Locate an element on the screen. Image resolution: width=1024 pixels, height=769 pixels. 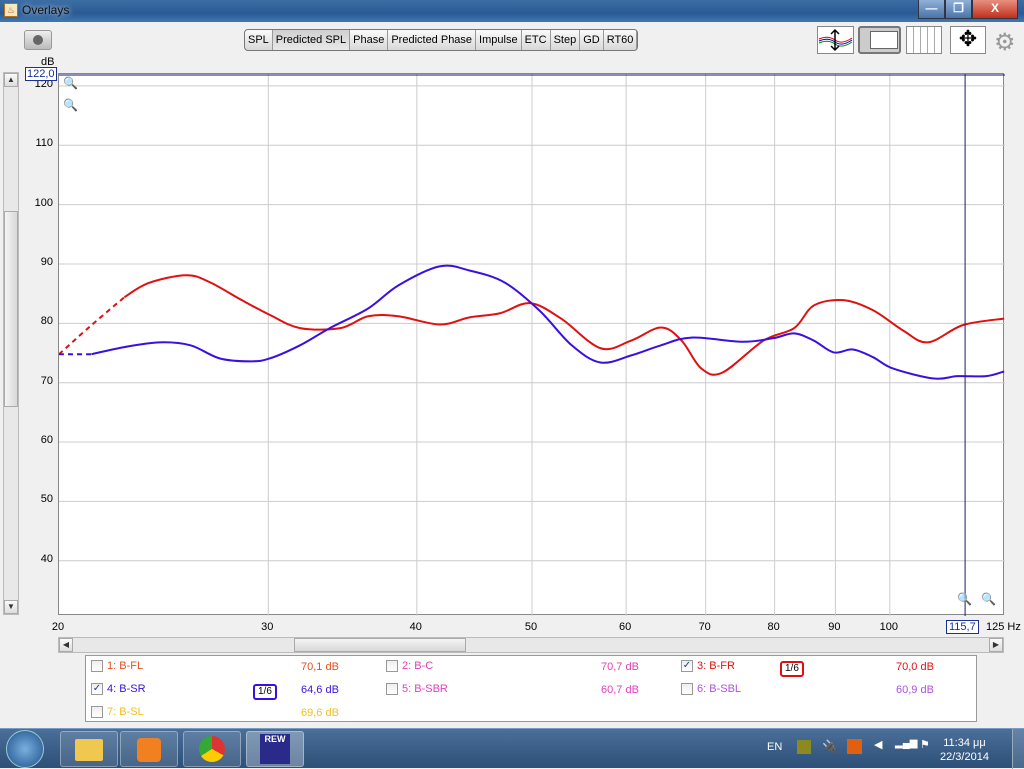
scroll-view-icon is located at coordinates (879, 40).